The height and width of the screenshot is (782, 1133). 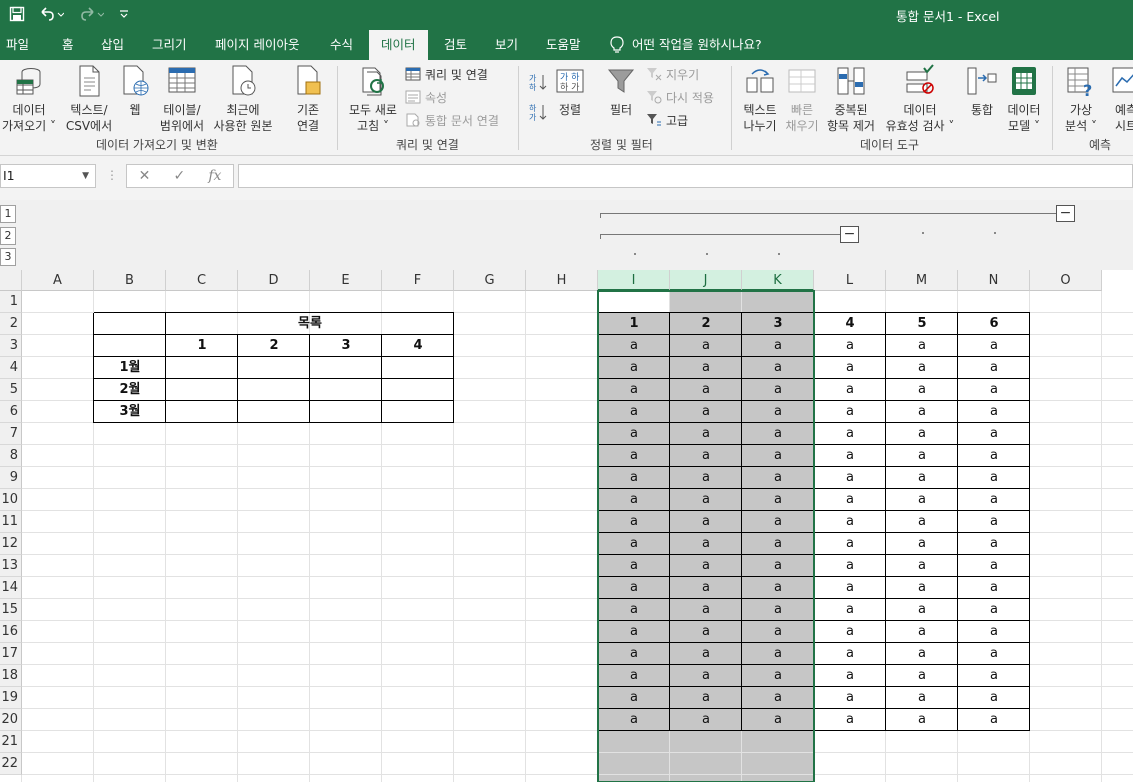 I want to click on table1-title: 목록, so click(x=310, y=324).